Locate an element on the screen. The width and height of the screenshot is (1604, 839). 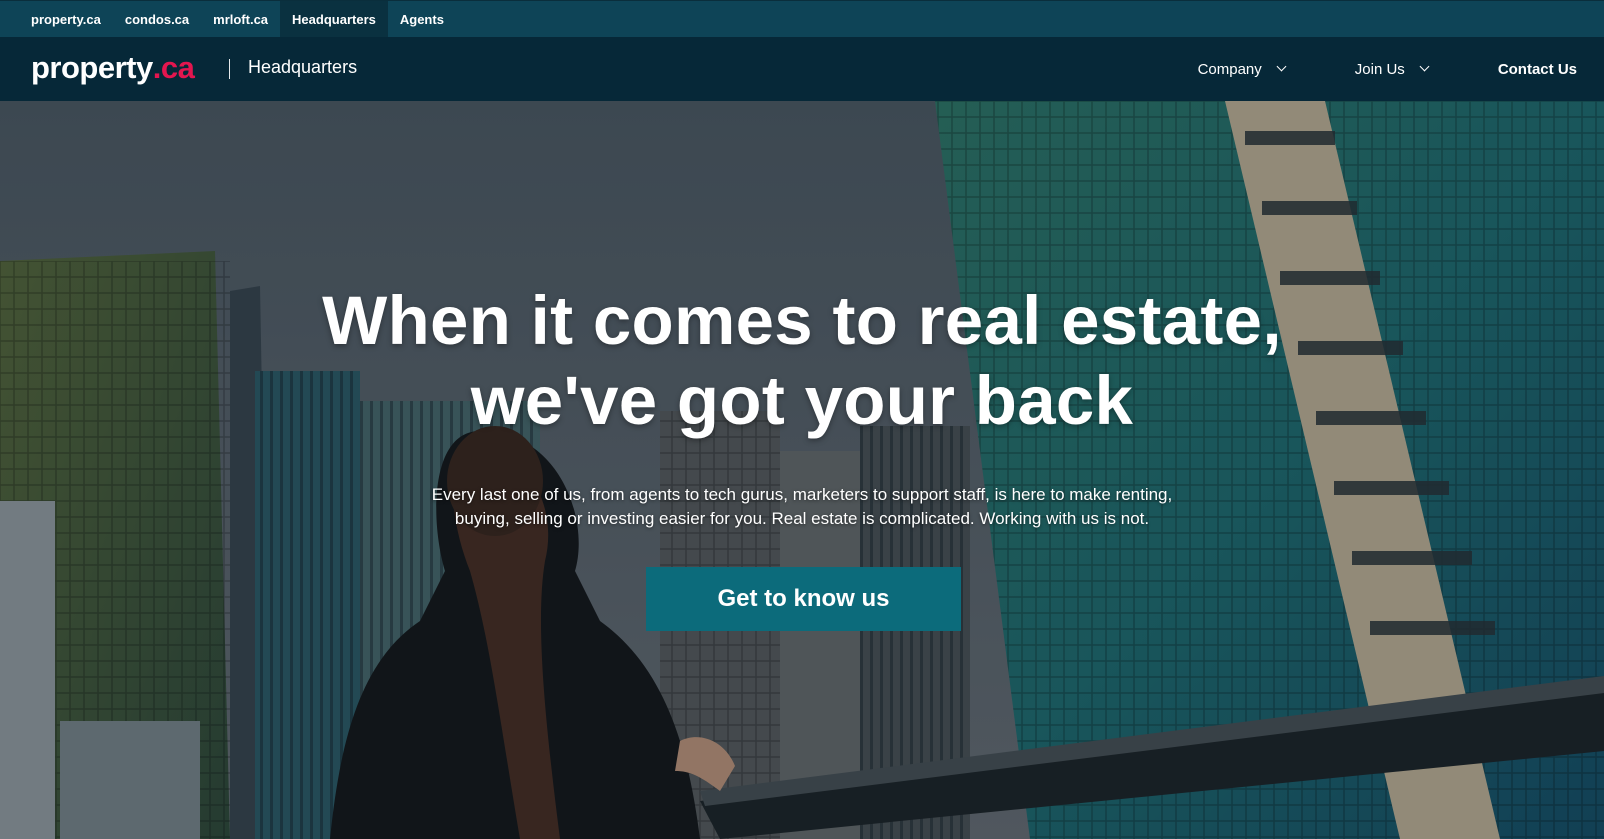
hero-headline-line-1: When it comes to real estate, is located at coordinates (802, 320).